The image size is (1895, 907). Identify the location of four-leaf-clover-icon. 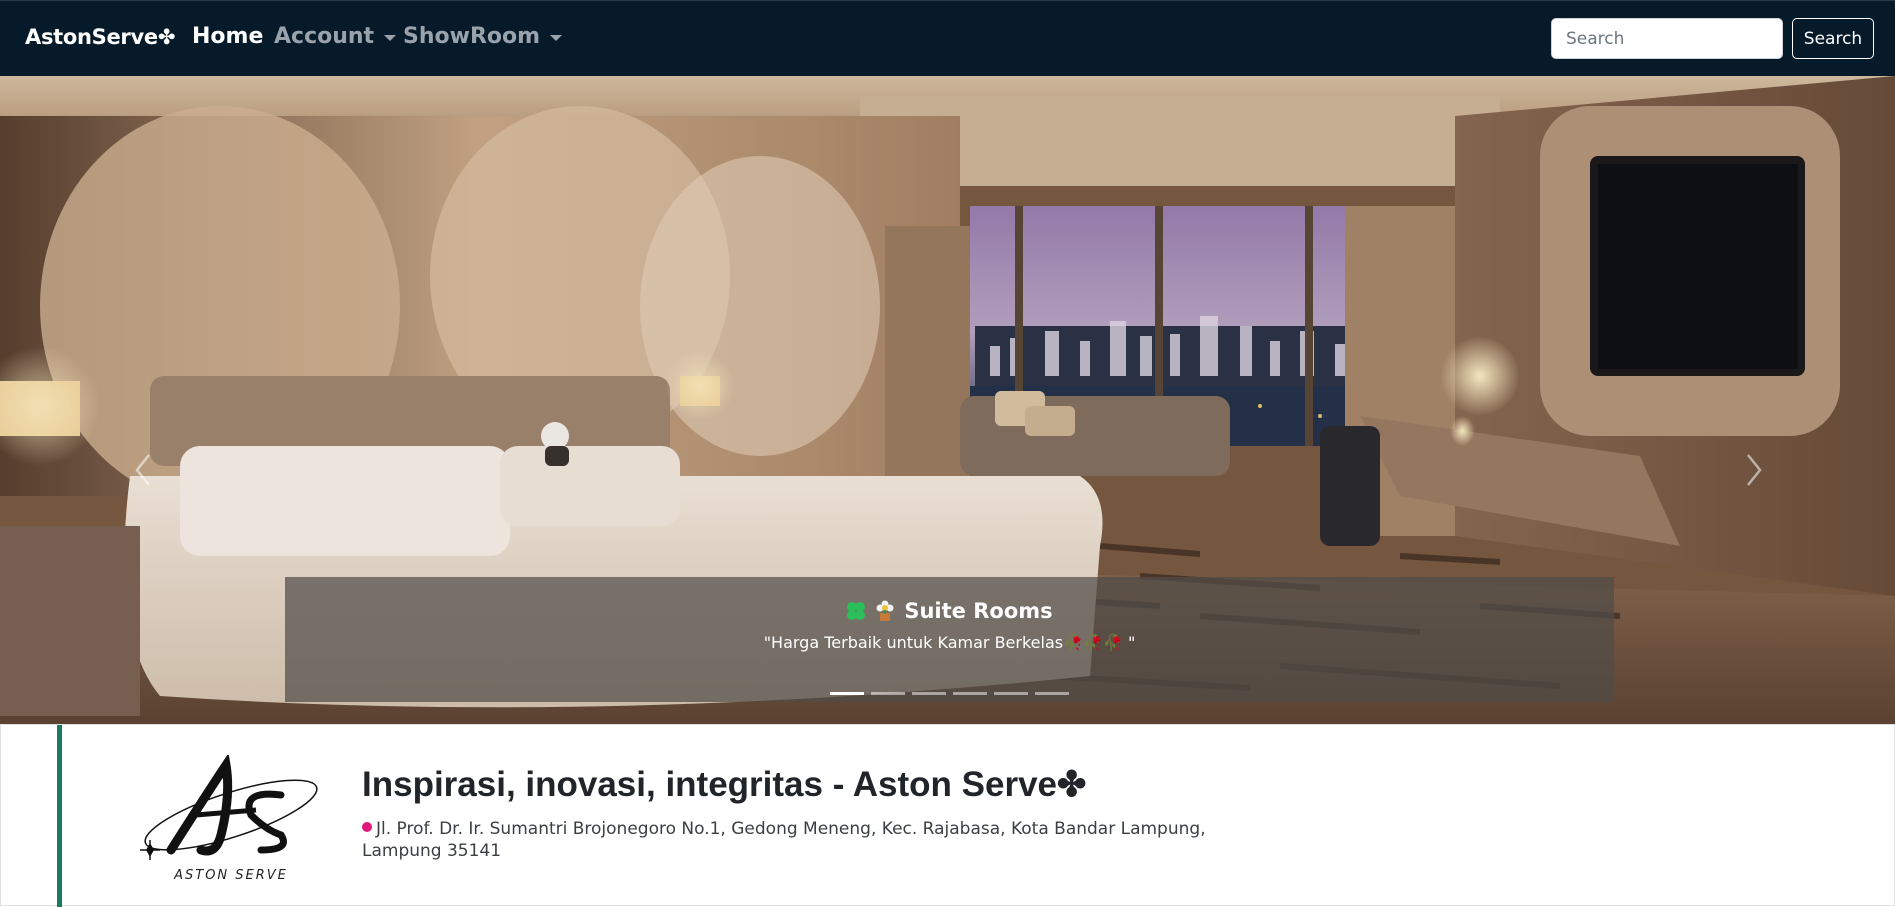
(856, 611).